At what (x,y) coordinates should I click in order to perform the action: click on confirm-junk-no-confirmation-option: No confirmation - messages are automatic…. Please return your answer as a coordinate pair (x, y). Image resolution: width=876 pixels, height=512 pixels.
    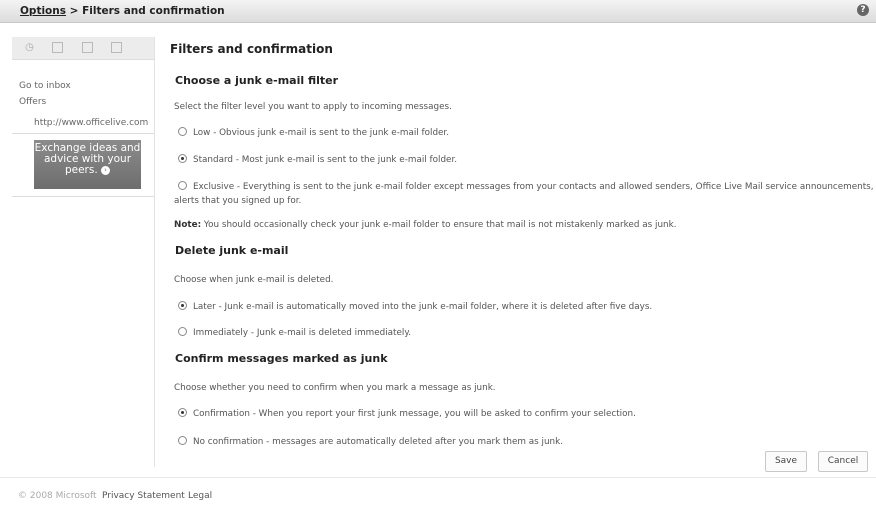
    Looking at the image, I should click on (370, 441).